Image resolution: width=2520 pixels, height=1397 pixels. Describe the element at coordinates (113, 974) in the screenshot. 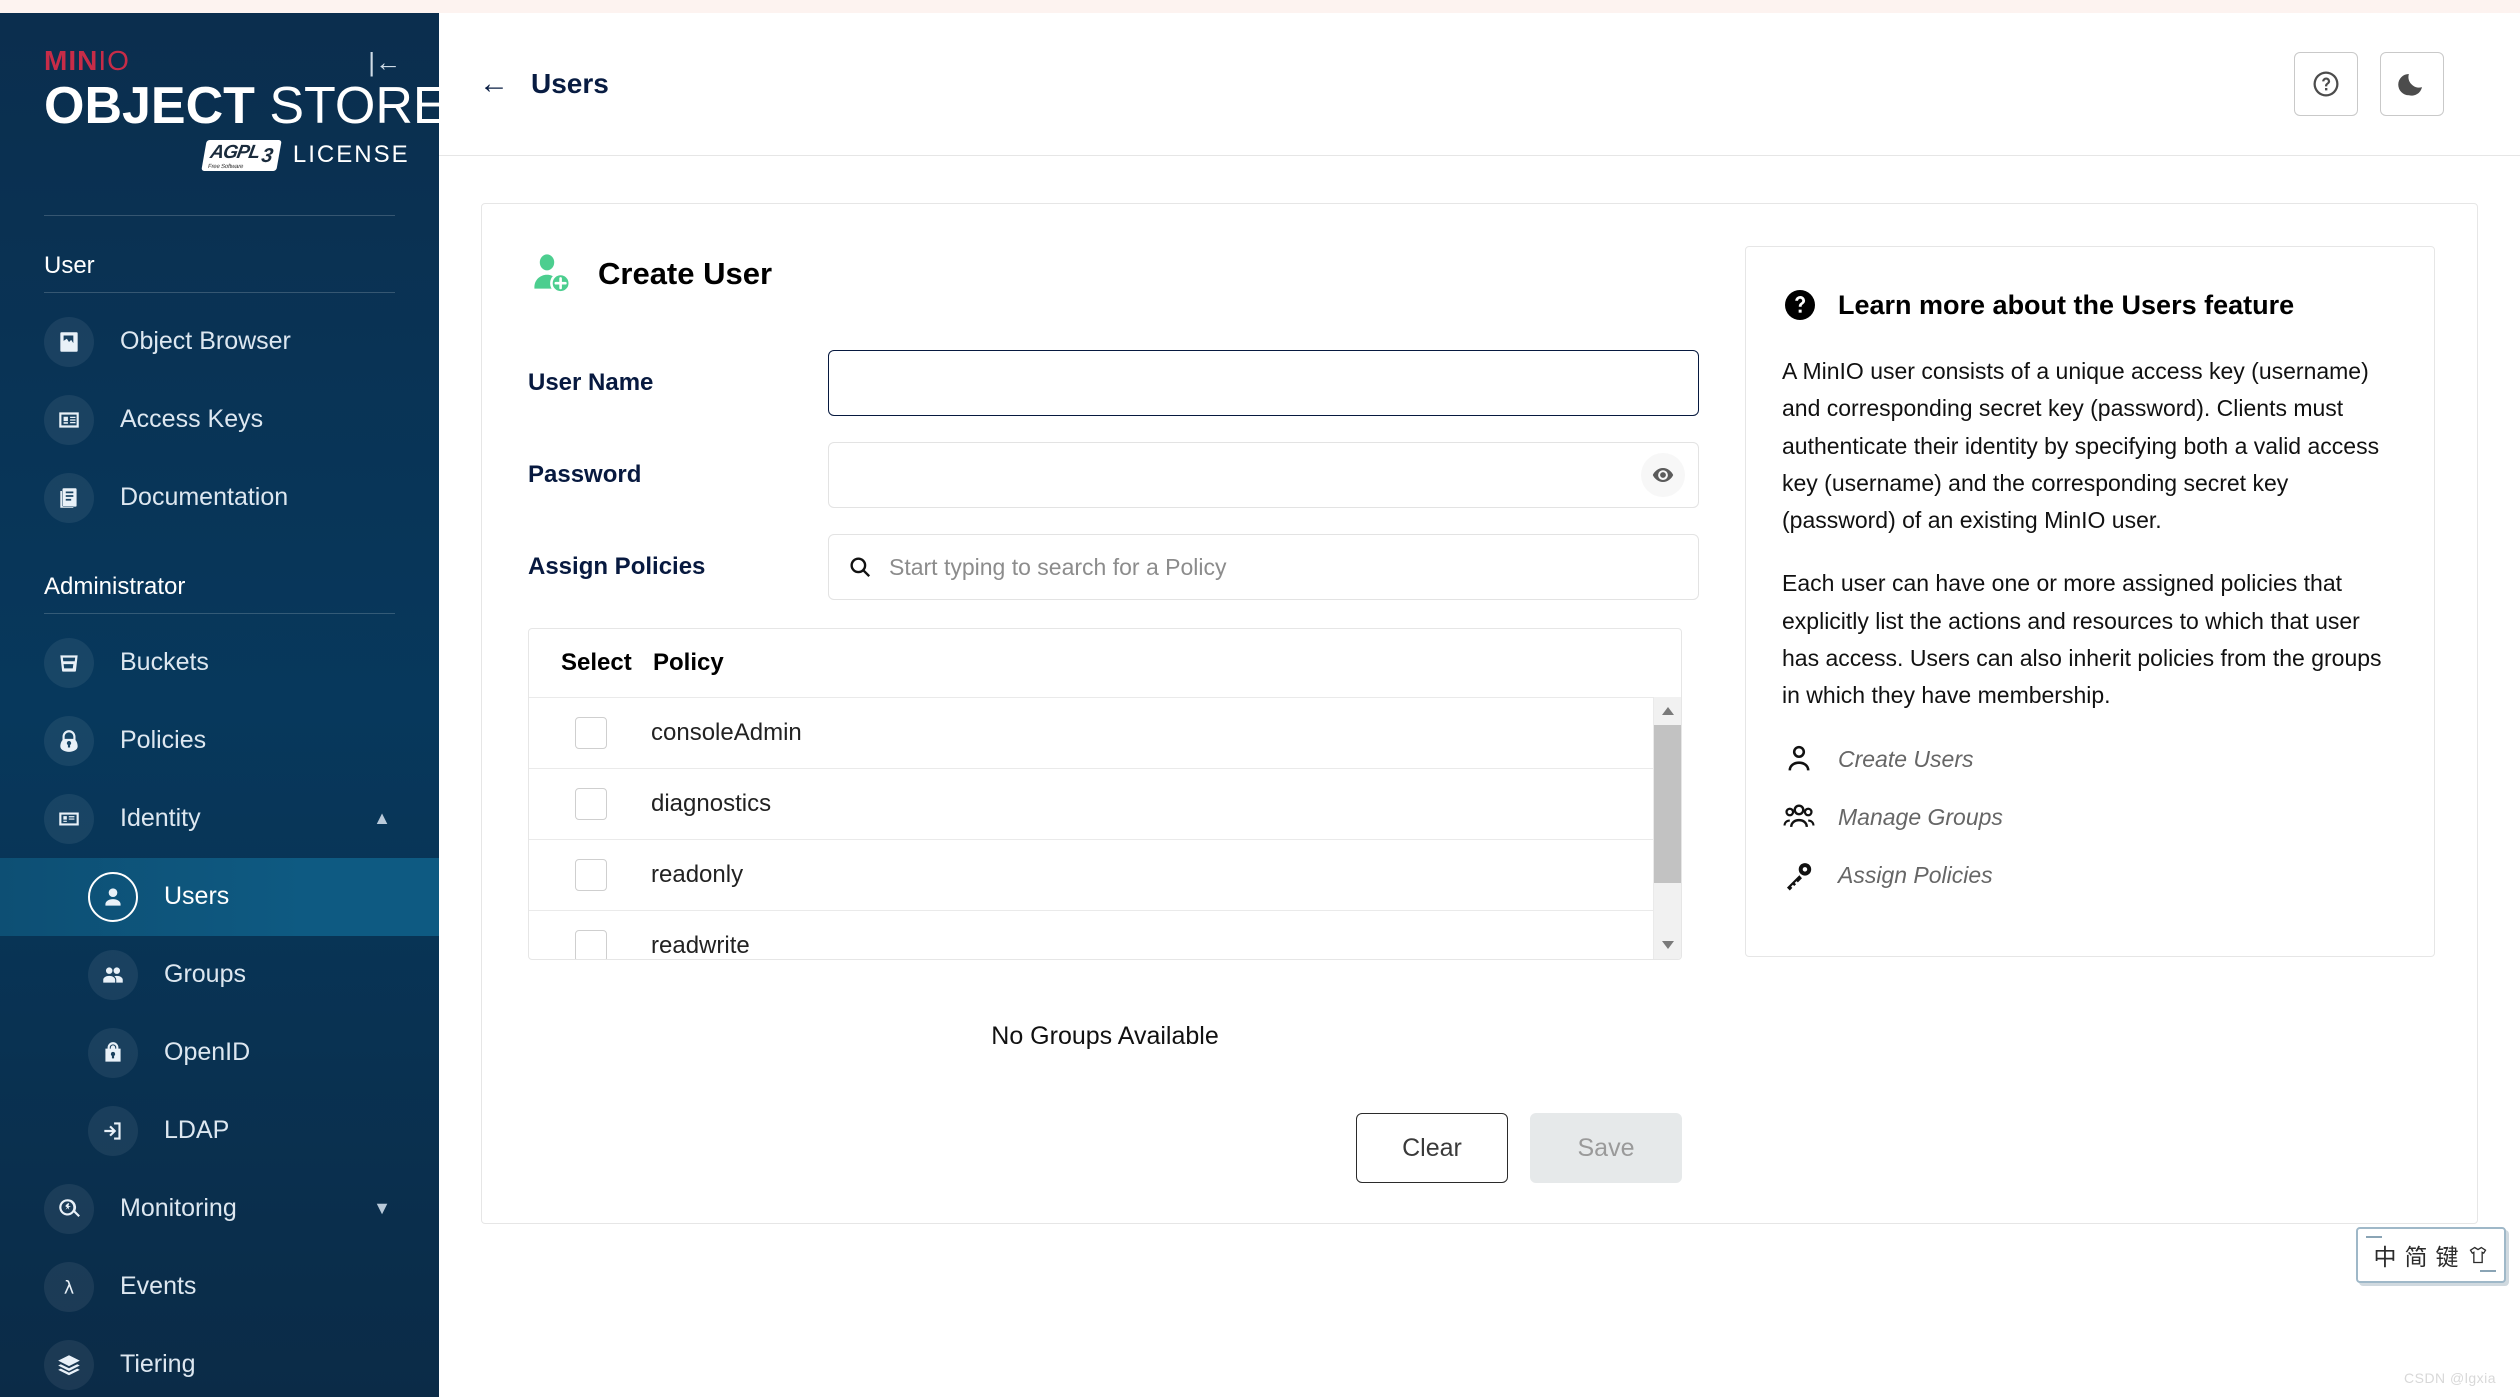

I see `groups-icon` at that location.